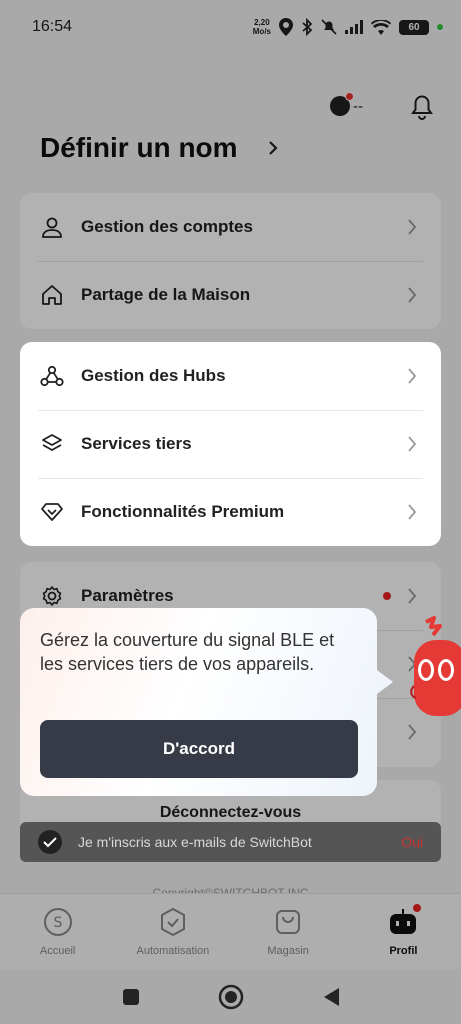 The image size is (461, 1024). What do you see at coordinates (435, 666) in the screenshot?
I see `mascot-robot-icon` at bounding box center [435, 666].